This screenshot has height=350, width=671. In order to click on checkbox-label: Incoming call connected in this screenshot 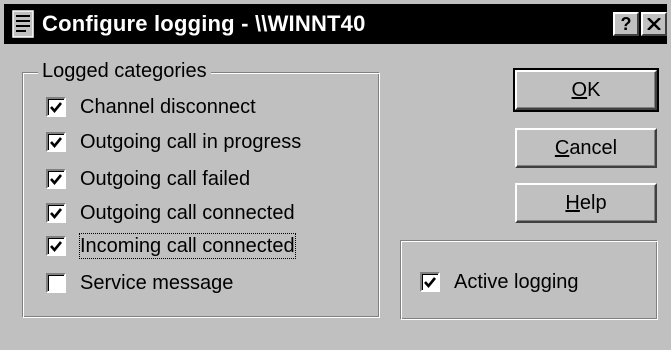, I will do `click(187, 246)`.